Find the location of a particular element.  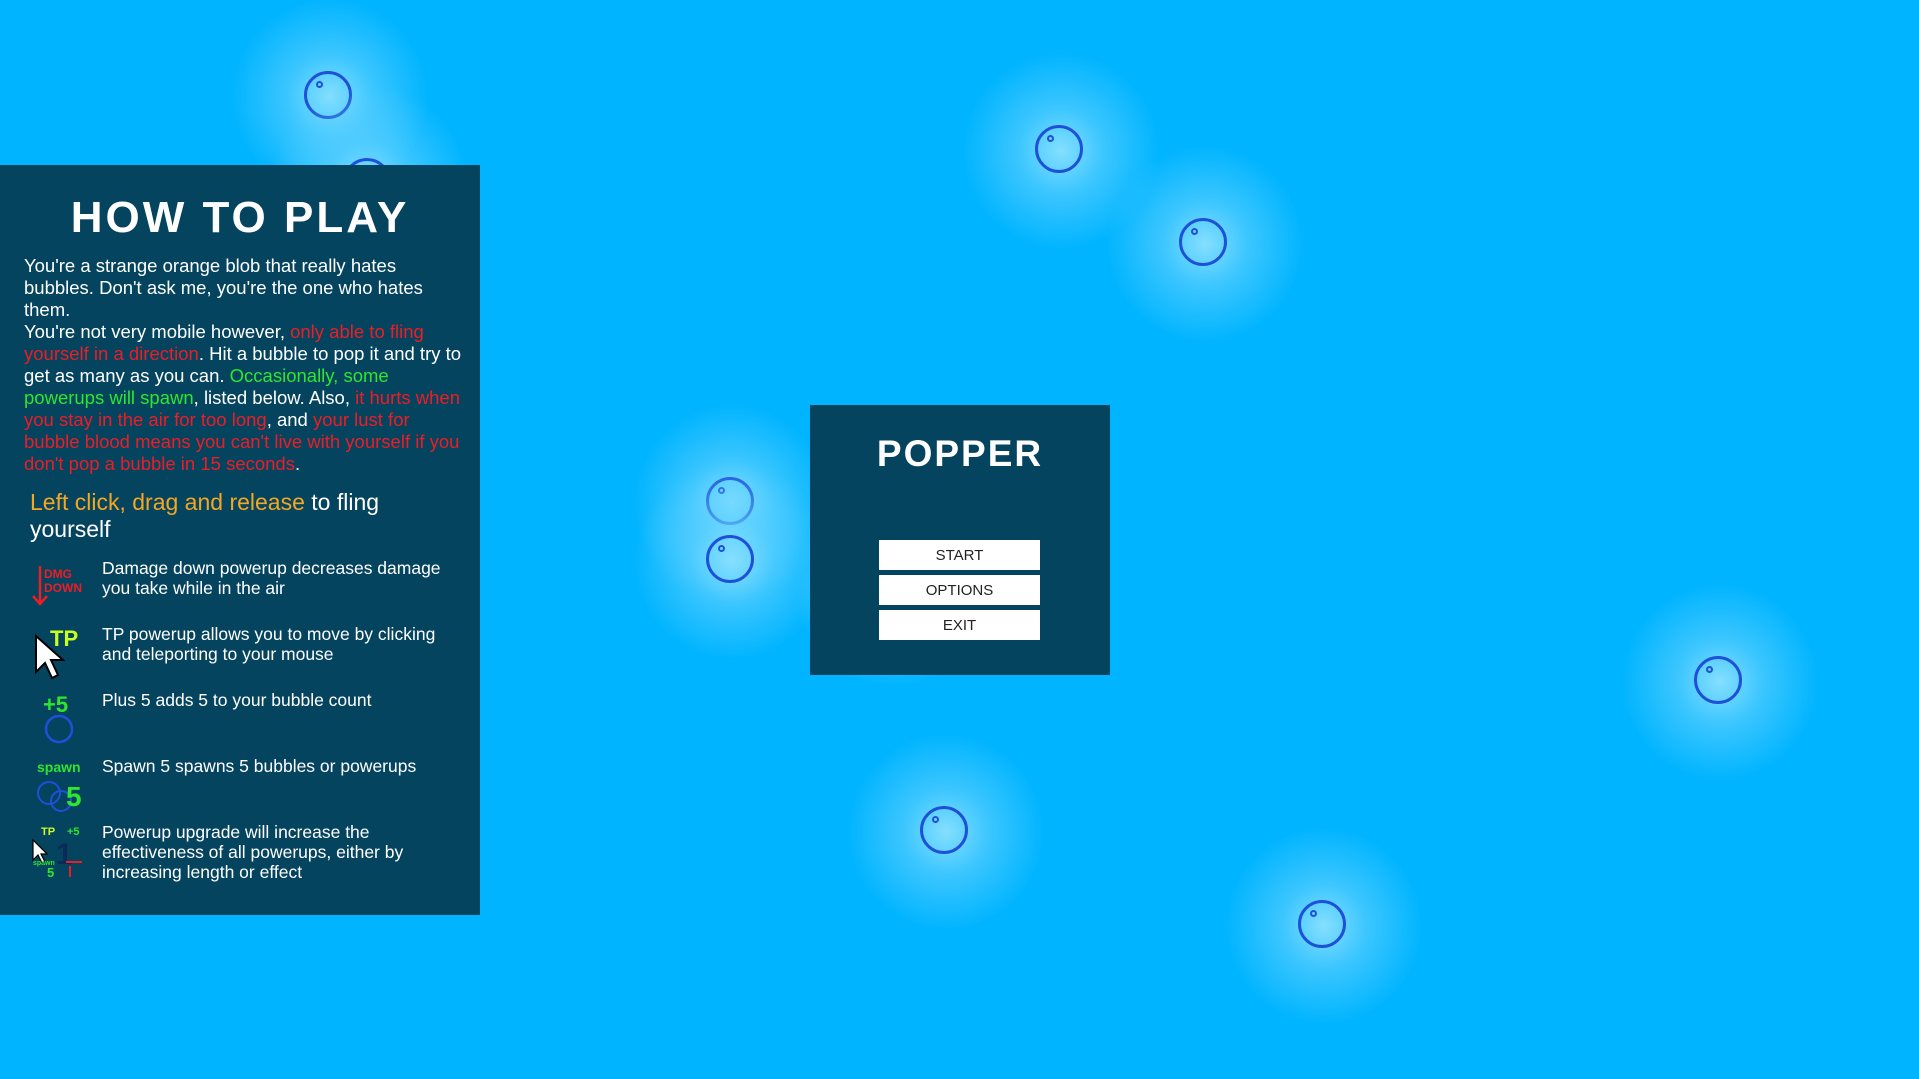

spawn-five-icon-number: 5 is located at coordinates (74, 796).